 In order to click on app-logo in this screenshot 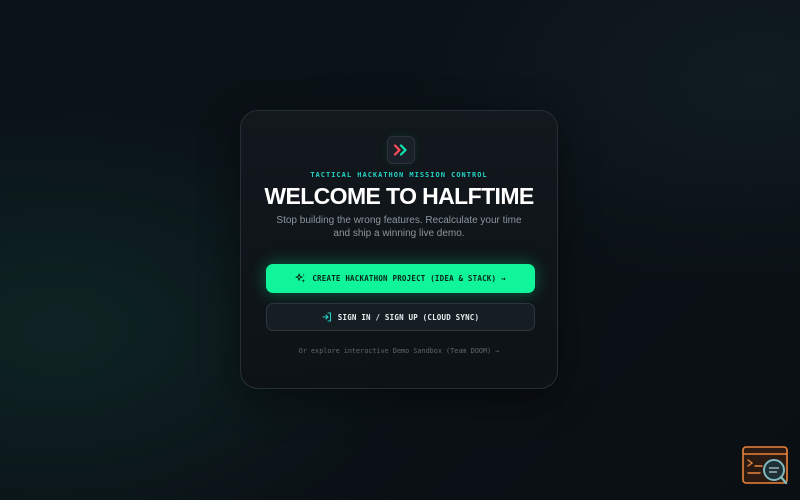, I will do `click(401, 150)`.